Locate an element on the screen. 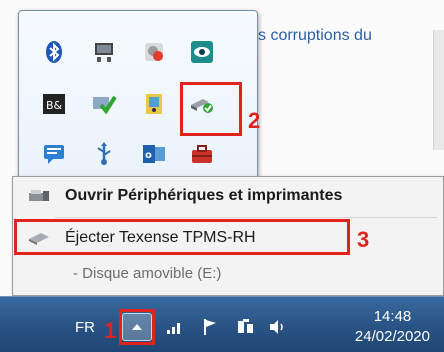 This screenshot has height=352, width=444. media-icon is located at coordinates (154, 104).